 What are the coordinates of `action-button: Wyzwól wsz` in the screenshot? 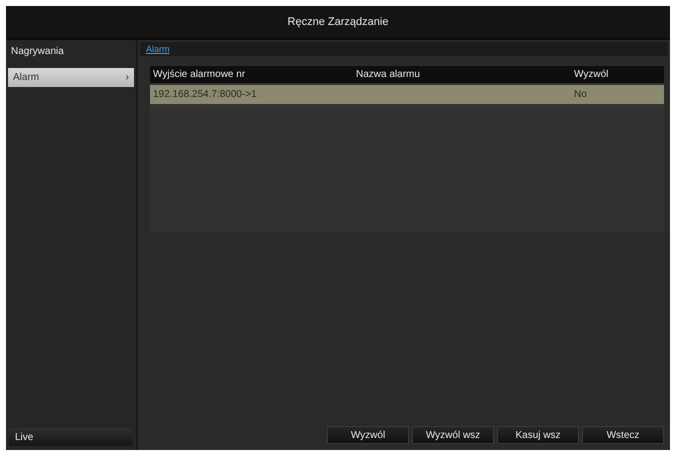 It's located at (453, 435).